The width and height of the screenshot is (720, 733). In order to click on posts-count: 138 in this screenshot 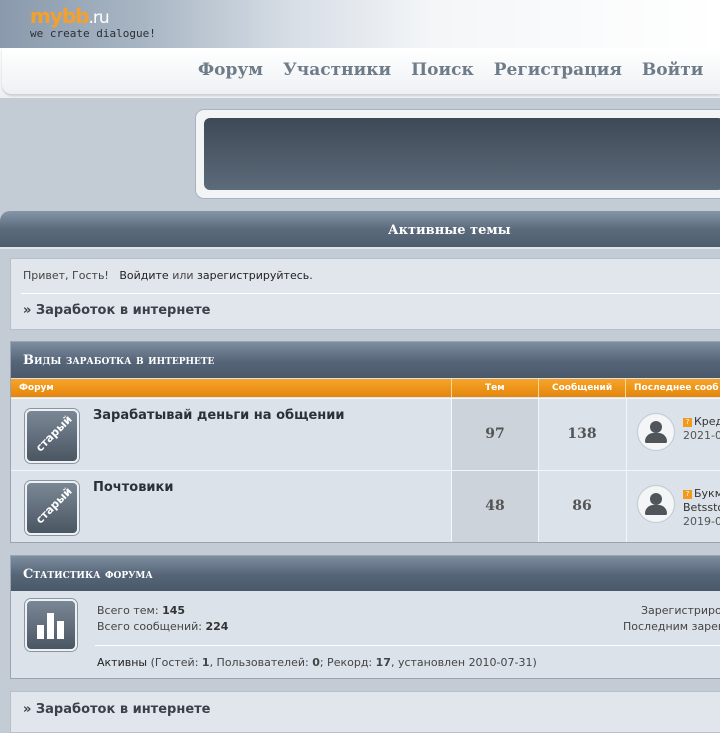, I will do `click(582, 434)`.